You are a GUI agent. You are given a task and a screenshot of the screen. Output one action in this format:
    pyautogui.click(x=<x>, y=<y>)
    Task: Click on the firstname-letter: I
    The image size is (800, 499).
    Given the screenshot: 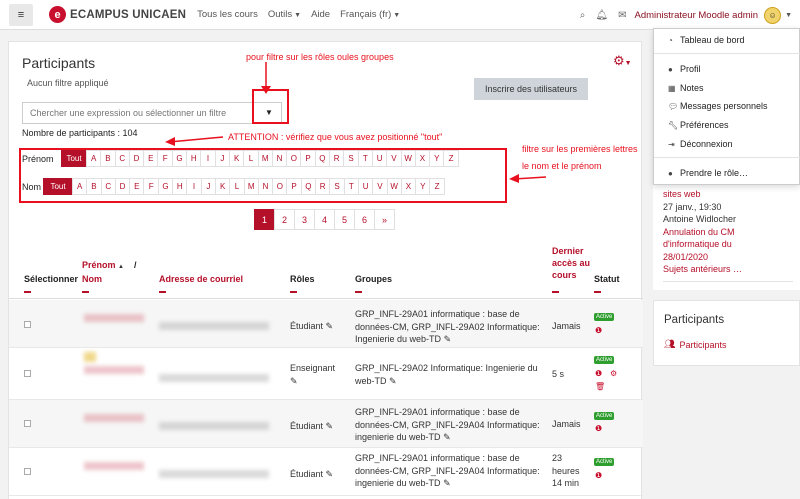 What is the action you would take?
    pyautogui.click(x=208, y=158)
    